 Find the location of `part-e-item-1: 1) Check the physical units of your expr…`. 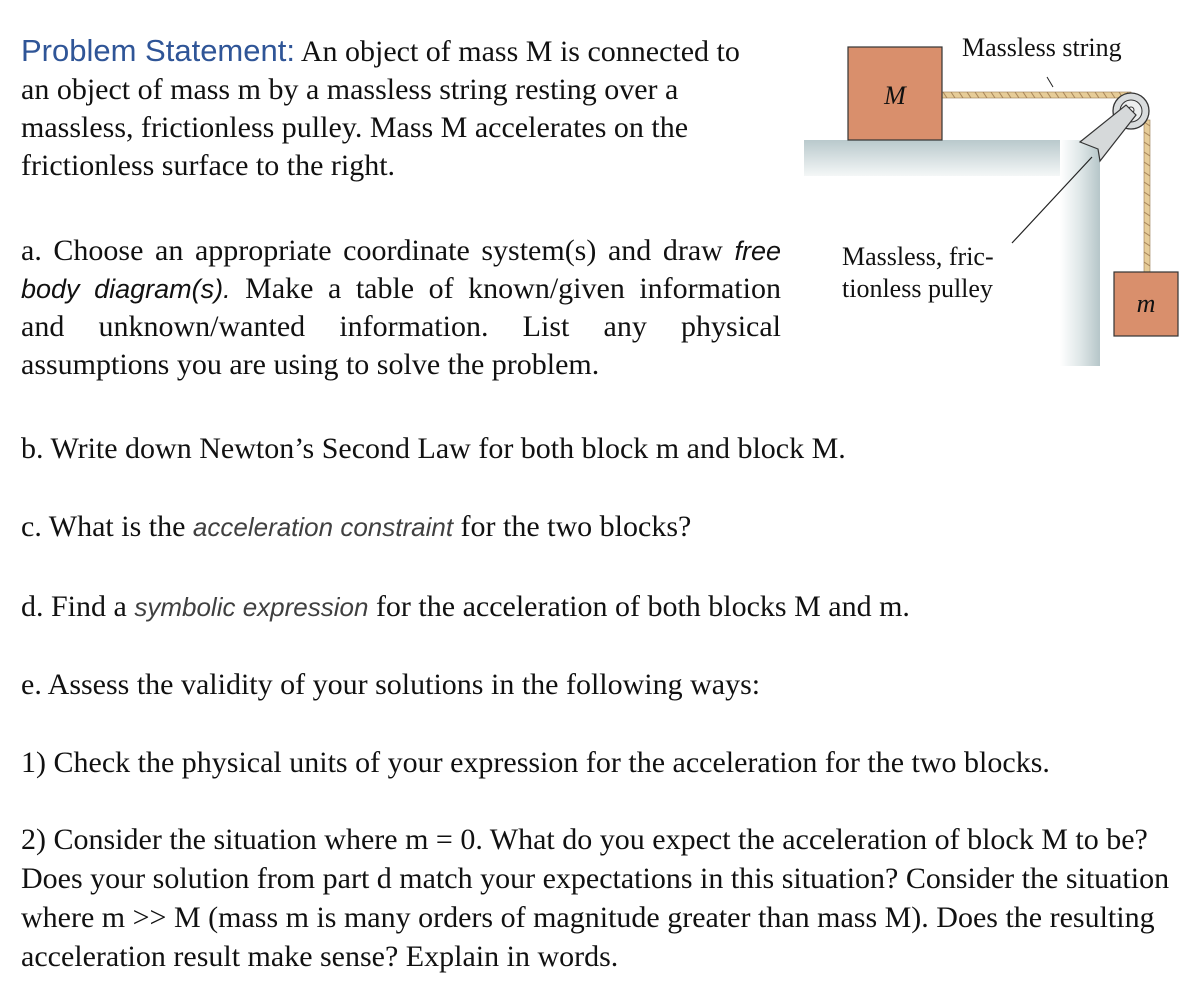

part-e-item-1: 1) Check the physical units of your expr… is located at coordinates (606, 763).